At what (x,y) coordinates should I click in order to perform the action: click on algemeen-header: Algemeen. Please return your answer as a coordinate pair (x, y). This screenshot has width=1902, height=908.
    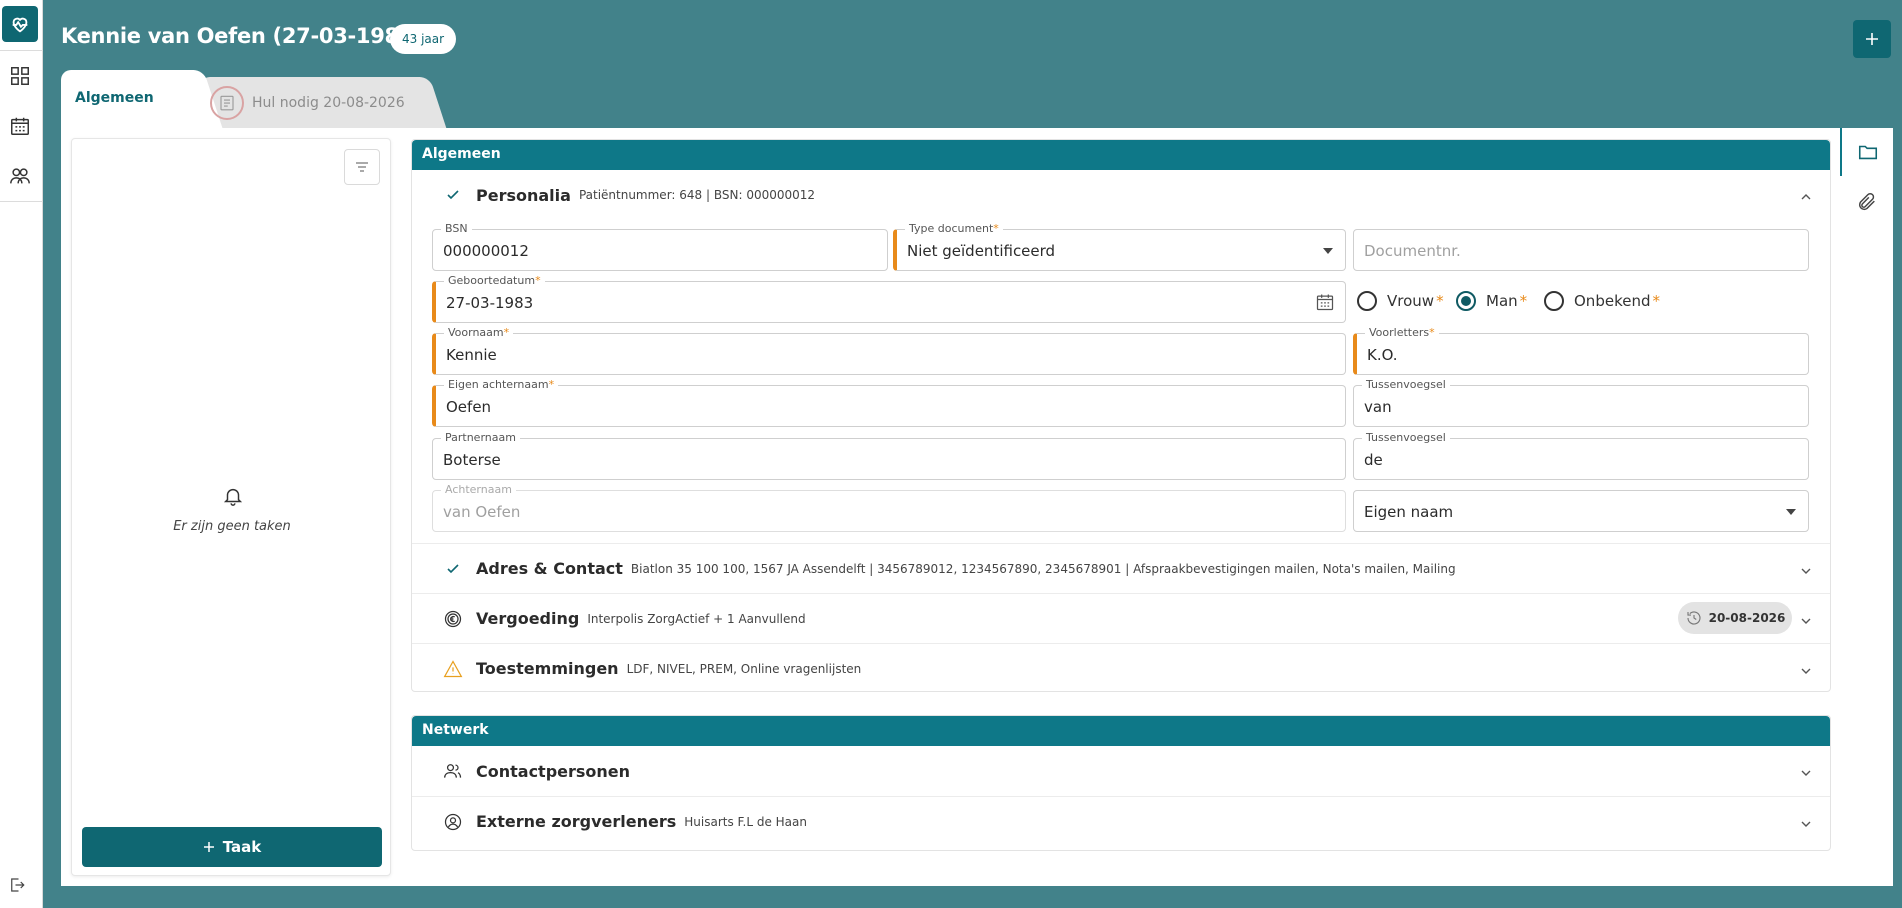
    Looking at the image, I should click on (1121, 155).